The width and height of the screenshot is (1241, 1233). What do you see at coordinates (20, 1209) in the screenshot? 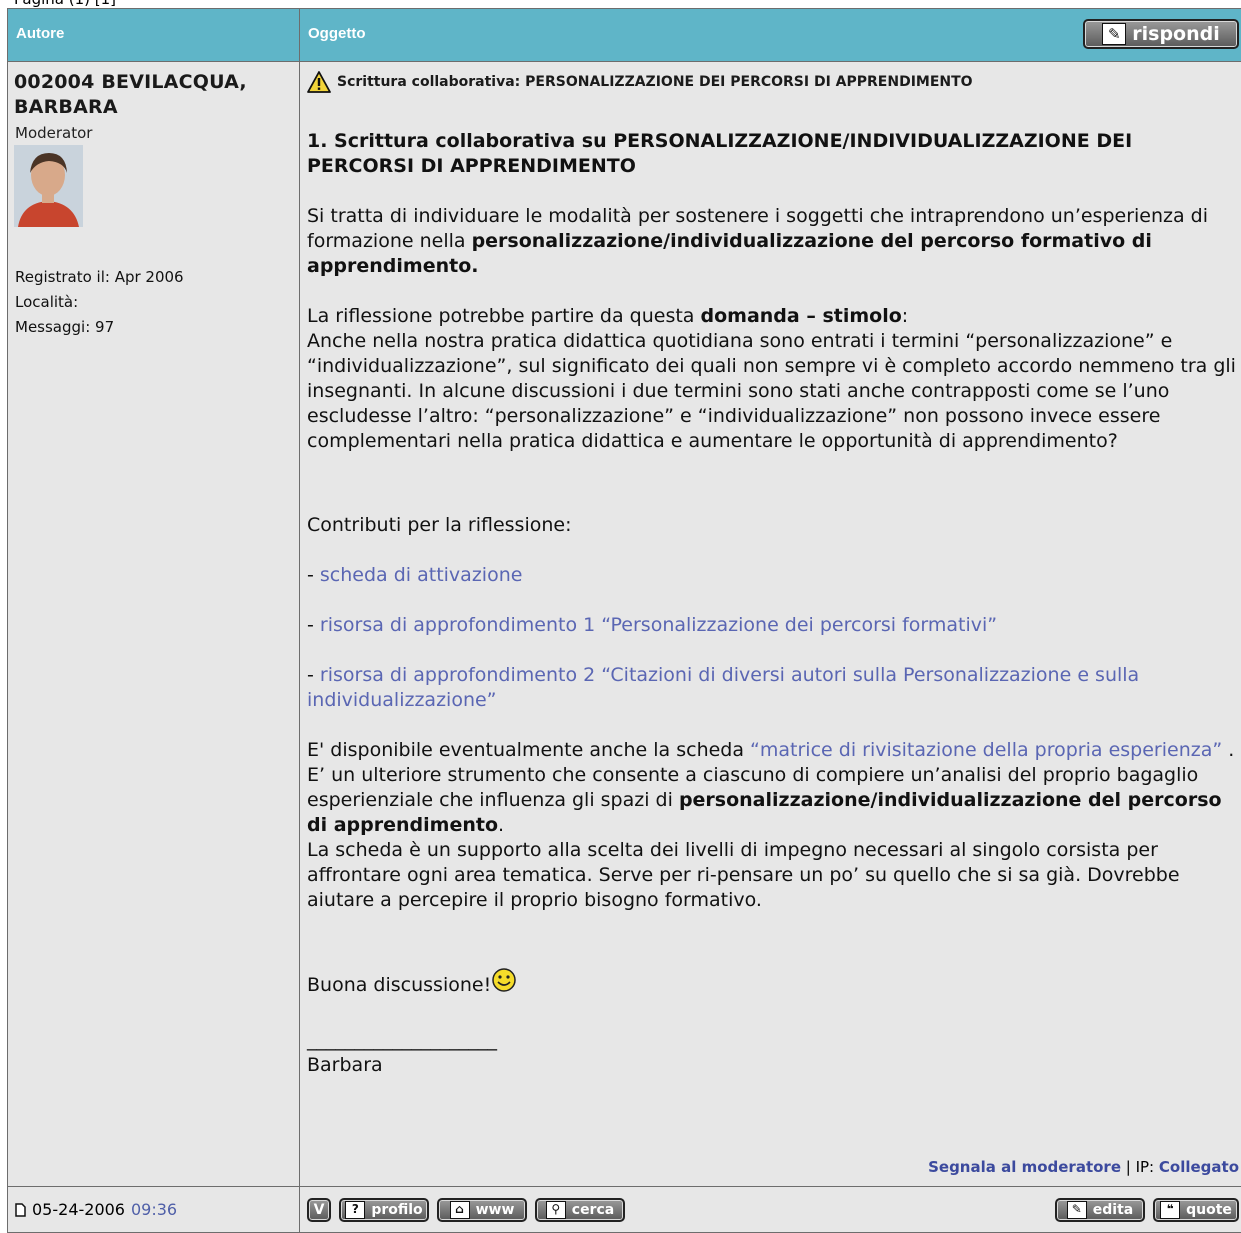
I see `document-icon` at bounding box center [20, 1209].